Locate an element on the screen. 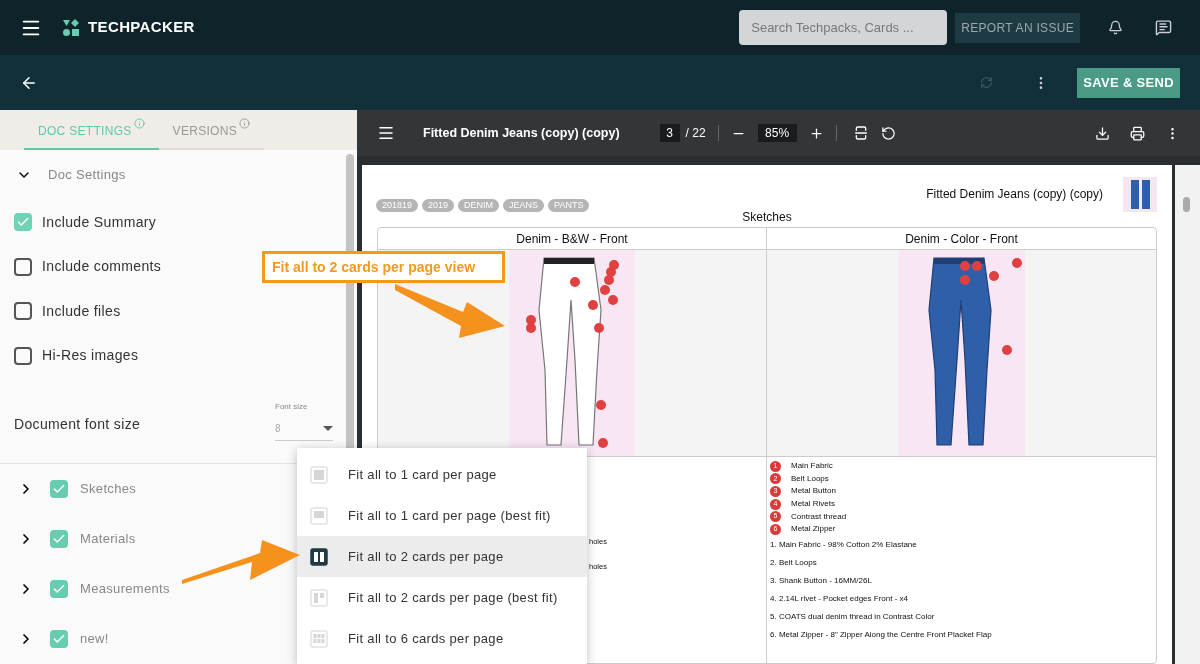 The image size is (1200, 664). note-text: 1. Main Fabric - 98% Cotton 2% Elastane is located at coordinates (844, 544).